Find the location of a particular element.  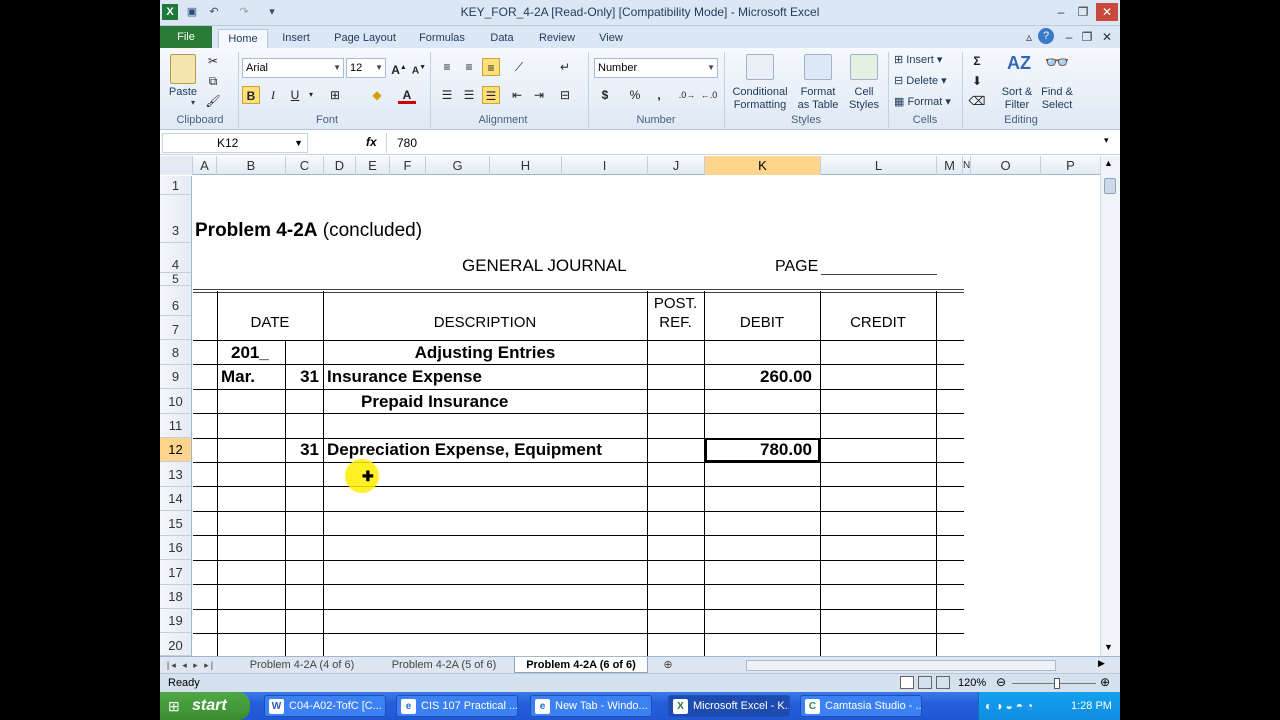

col-header-g: G is located at coordinates (458, 165).